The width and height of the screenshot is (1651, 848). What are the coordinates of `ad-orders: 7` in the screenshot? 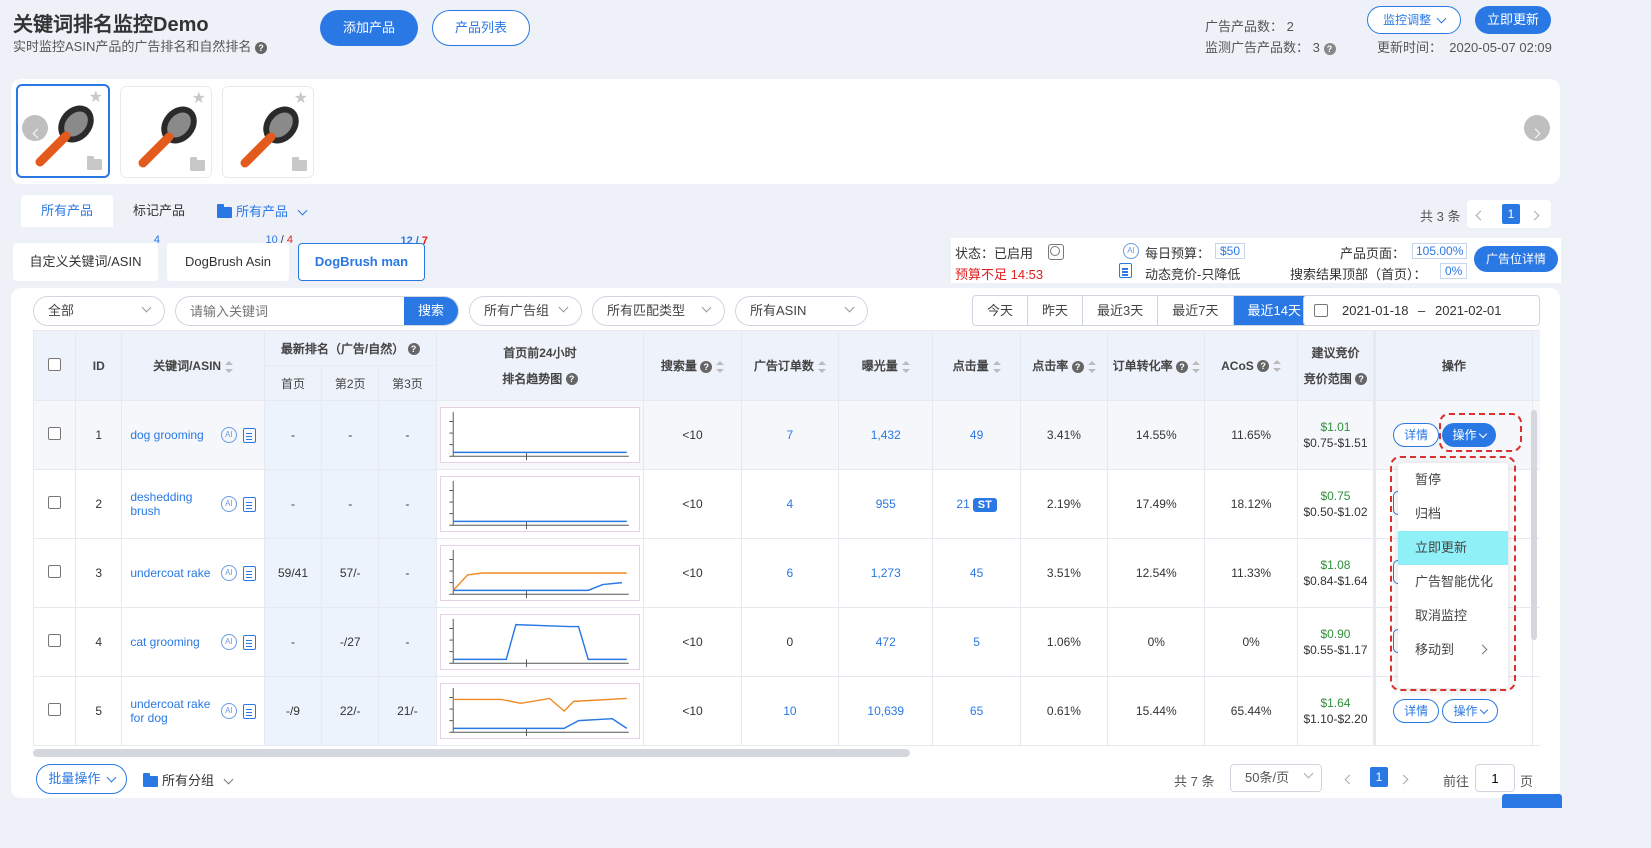 It's located at (790, 435).